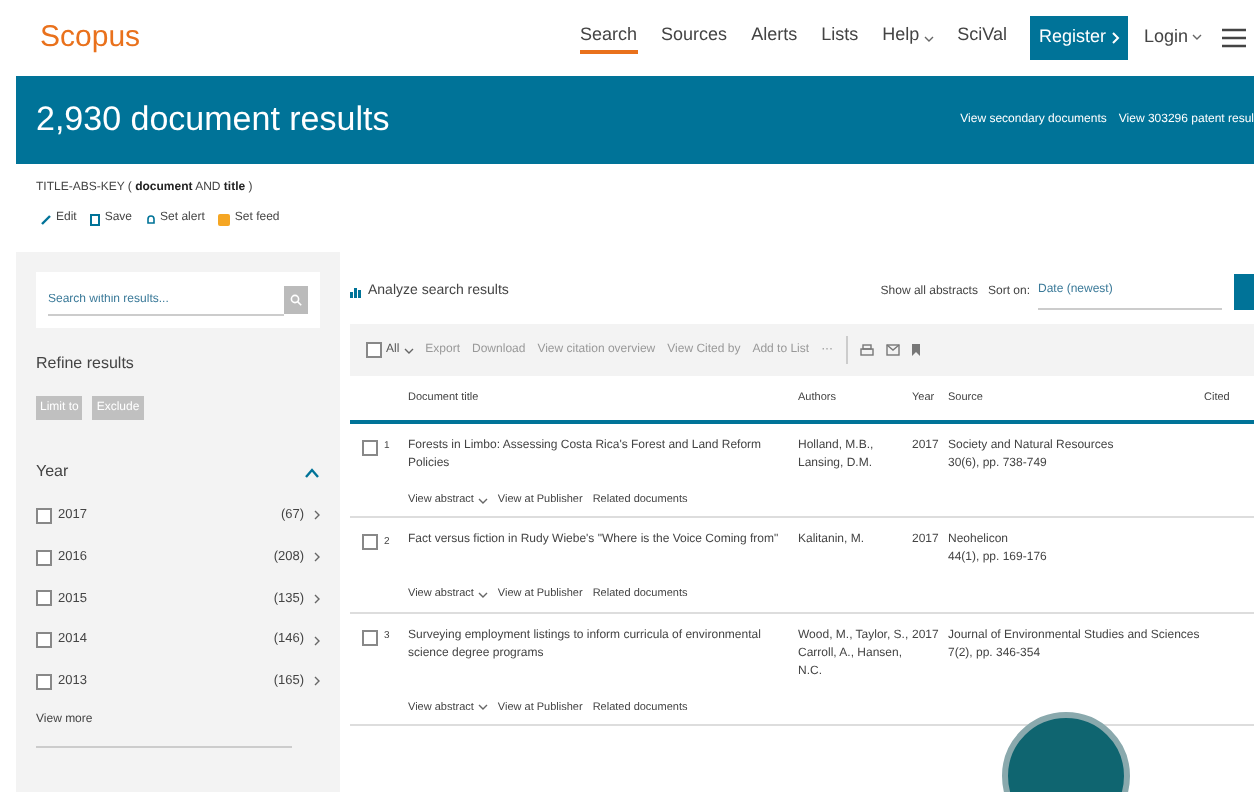  Describe the element at coordinates (901, 38) in the screenshot. I see `nav-link: Help` at that location.